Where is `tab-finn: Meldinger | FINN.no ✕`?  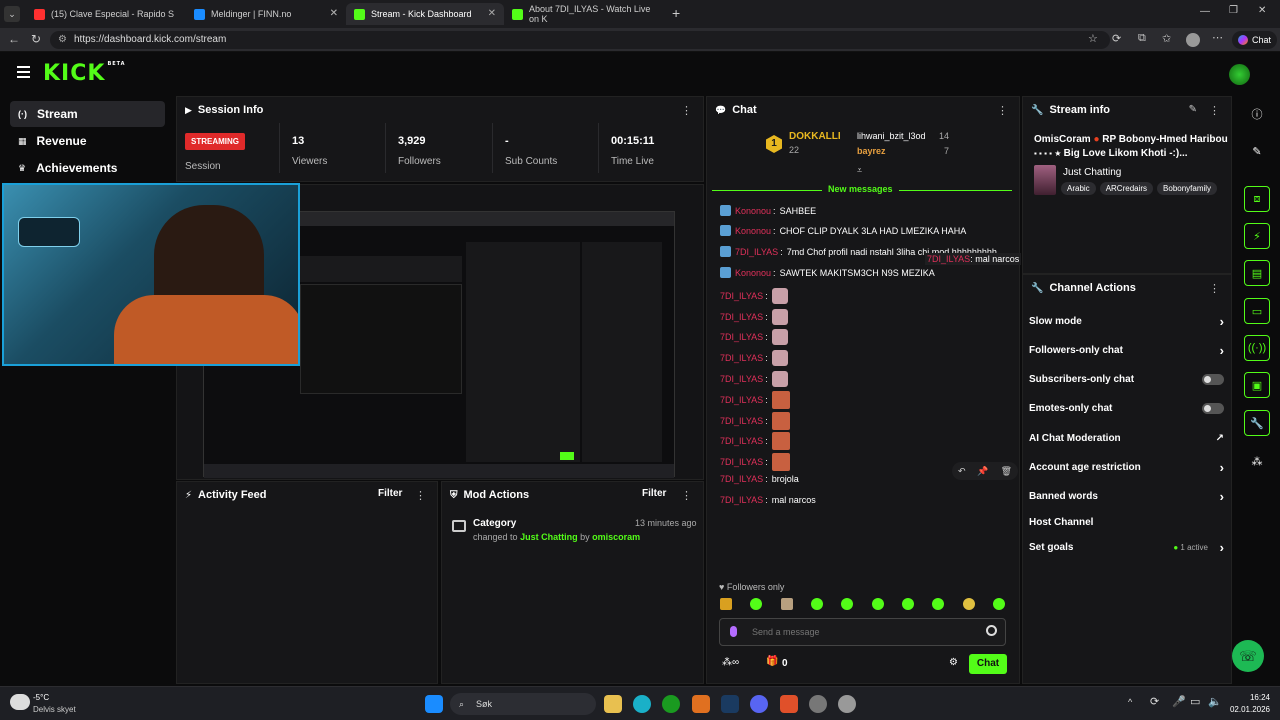
tab-finn: Meldinger | FINN.no ✕ is located at coordinates (266, 14).